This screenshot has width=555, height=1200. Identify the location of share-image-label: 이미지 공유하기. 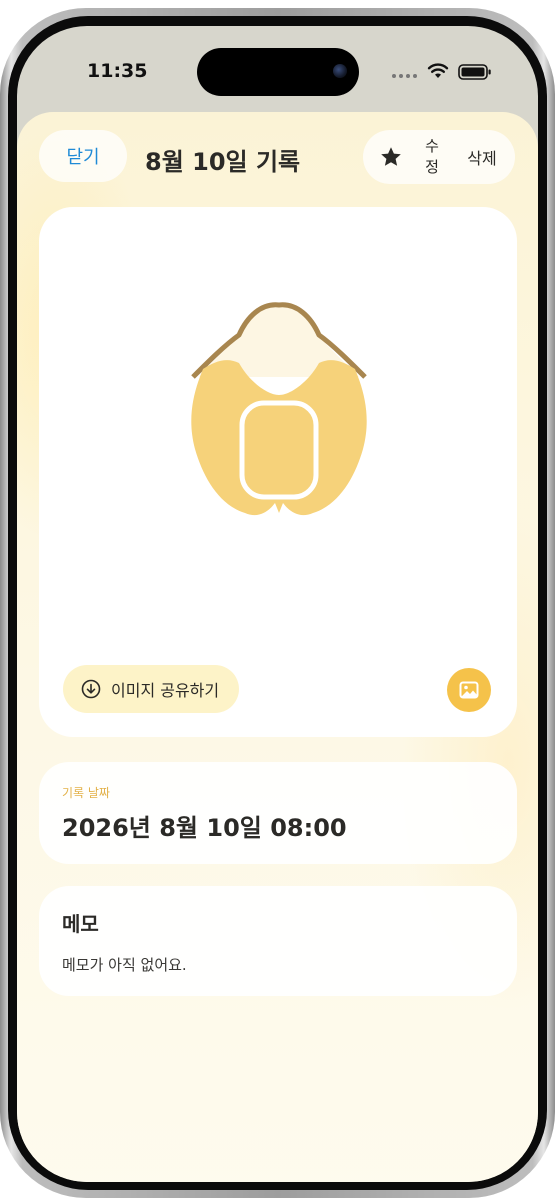
(165, 690).